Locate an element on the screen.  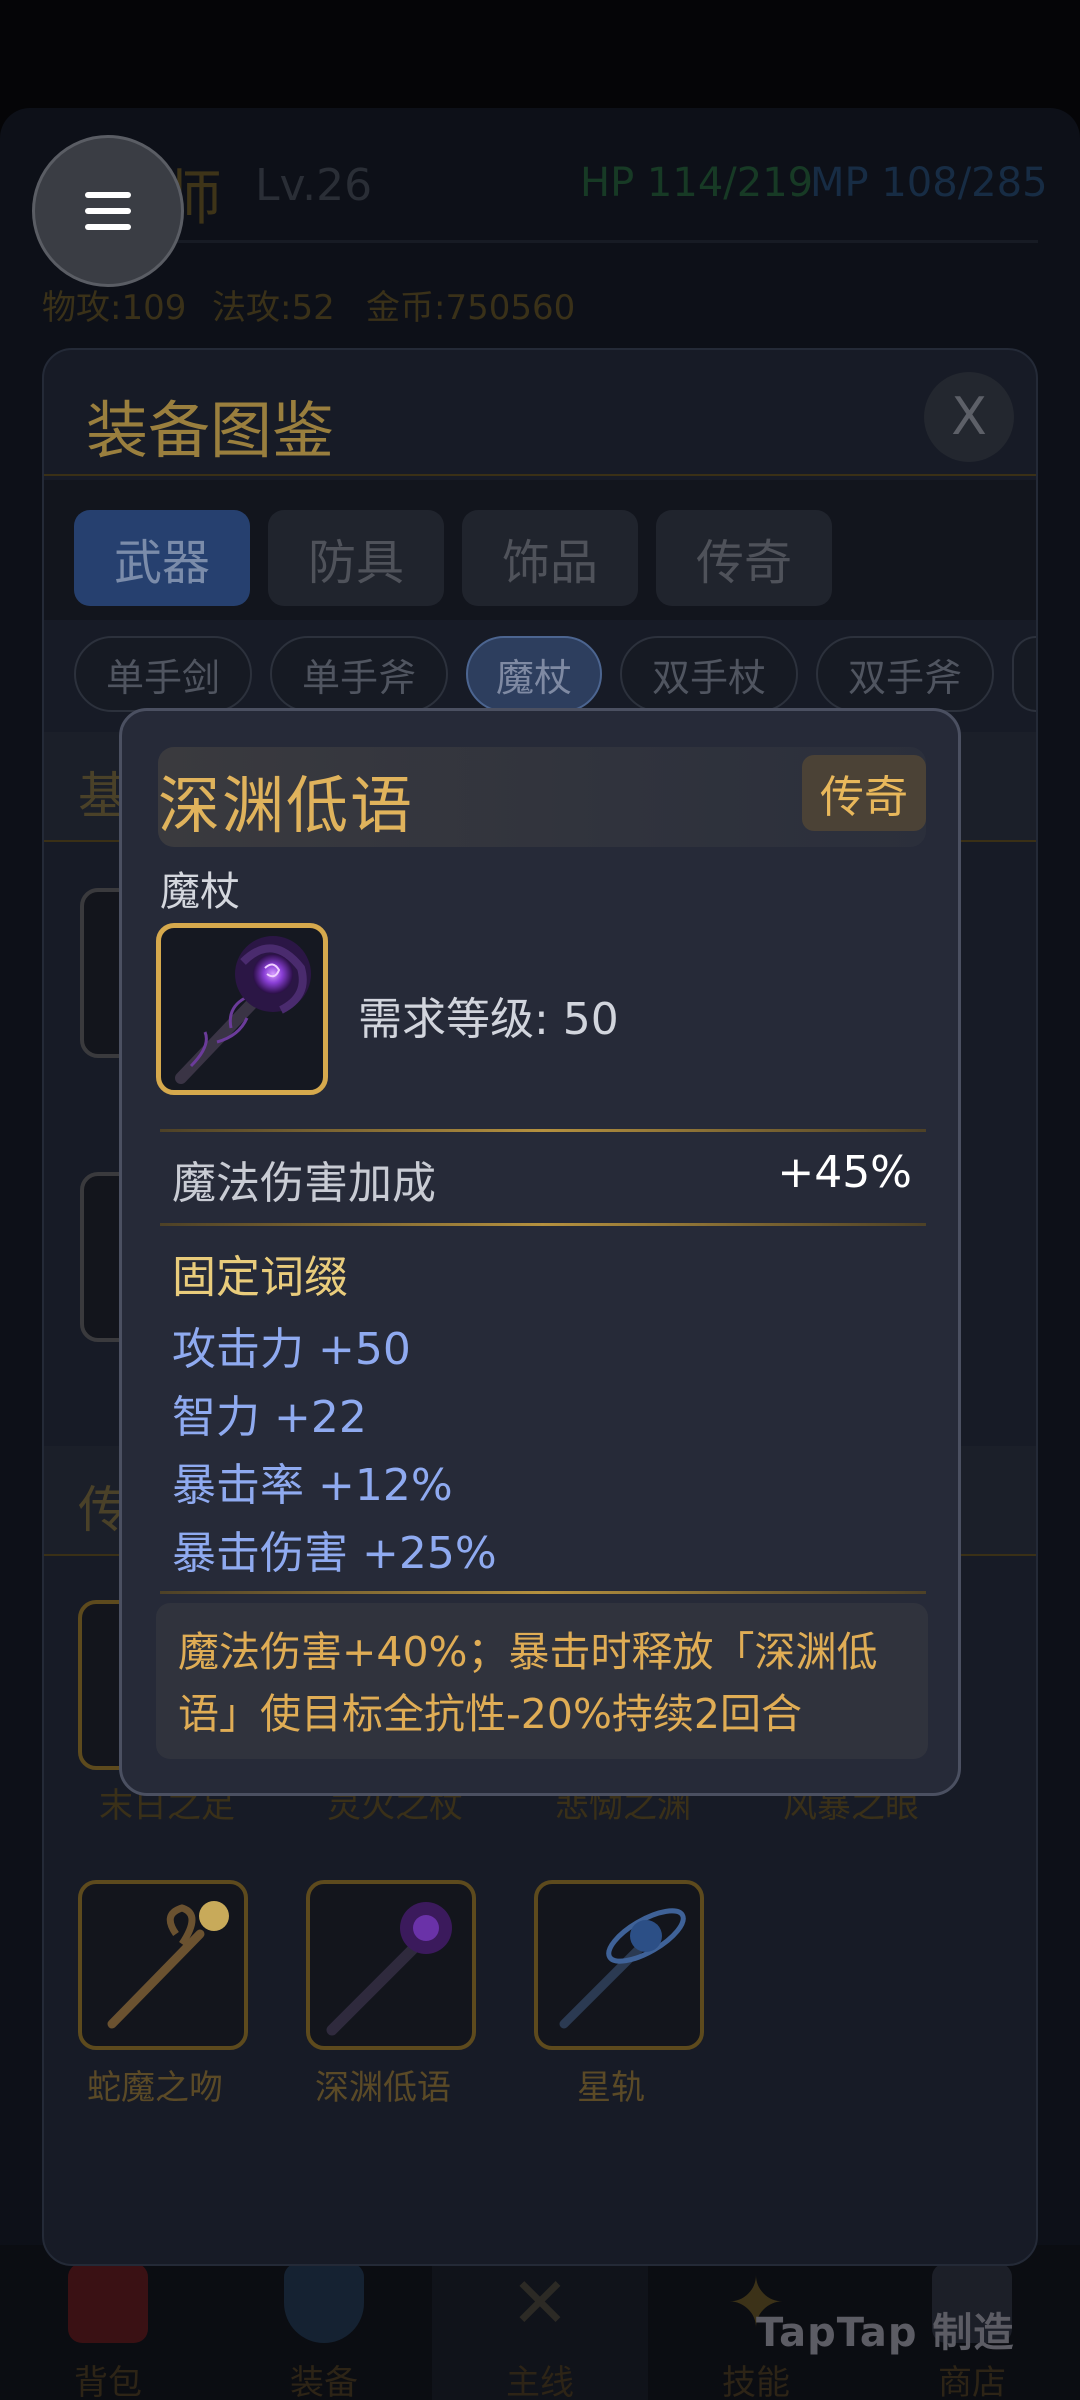
serpent-staff-icon is located at coordinates (168, 1965).